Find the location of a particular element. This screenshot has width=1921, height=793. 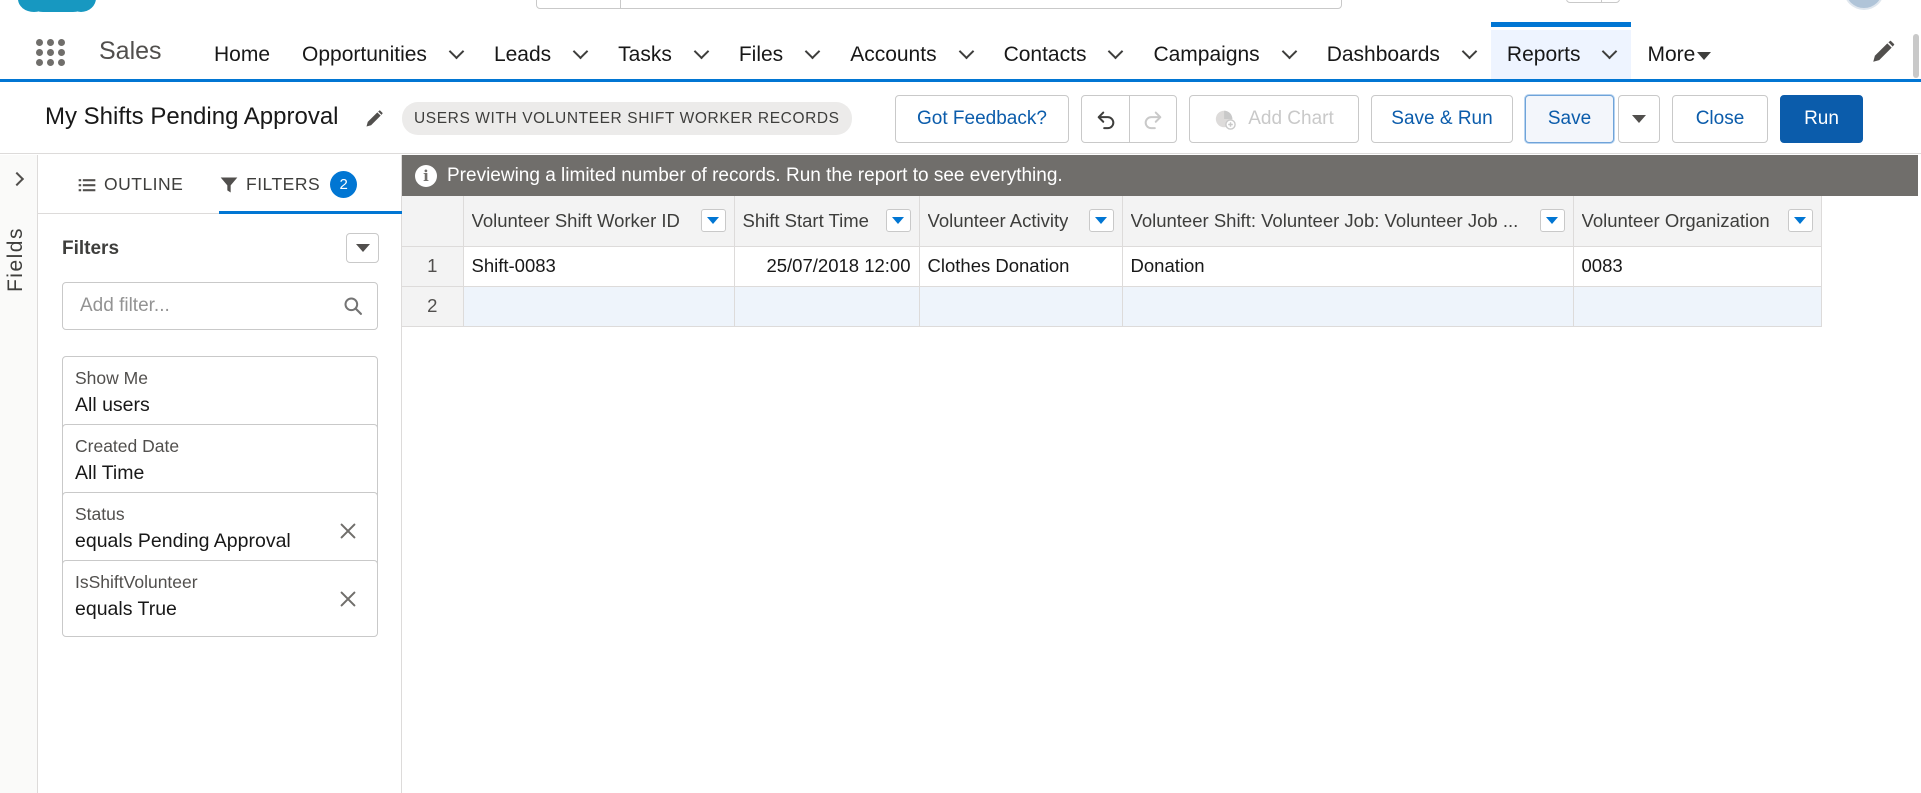

filters-menu-button is located at coordinates (362, 248).